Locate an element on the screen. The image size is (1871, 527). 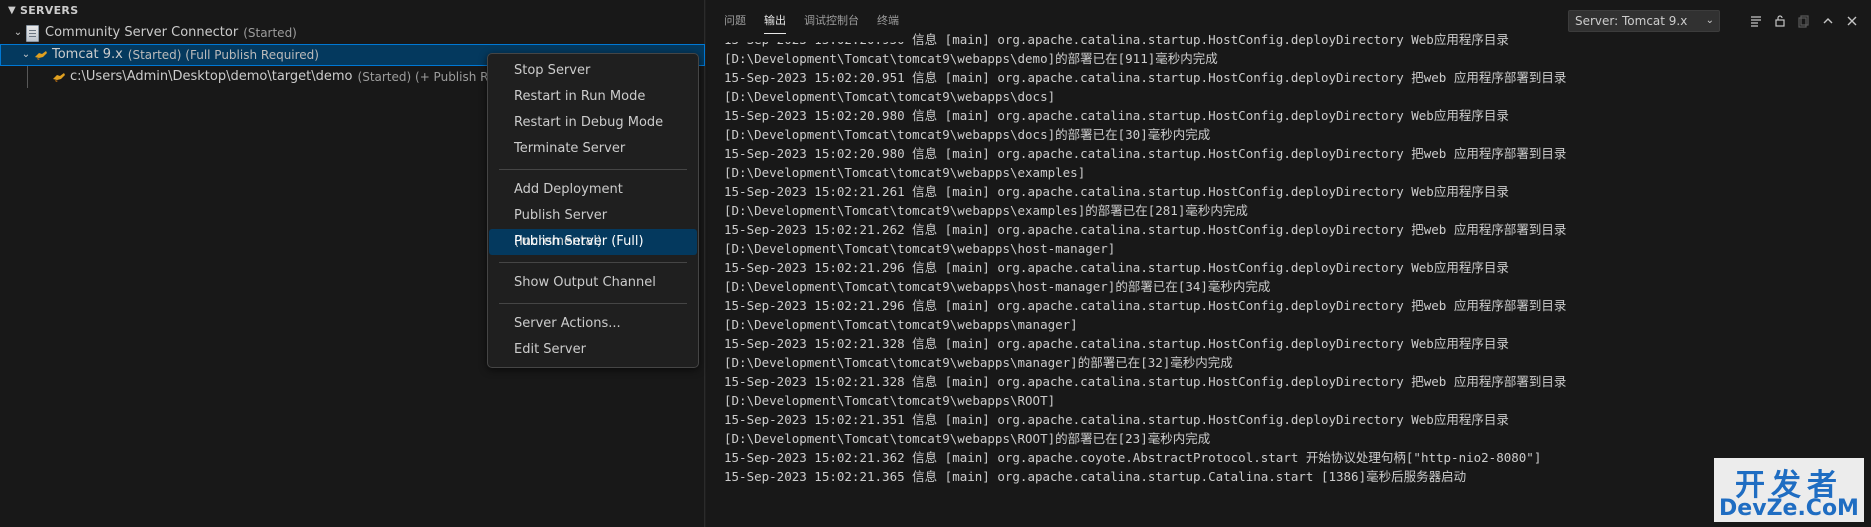
site-watermark: 开发者 DevZe.CoM is located at coordinates (1789, 490).